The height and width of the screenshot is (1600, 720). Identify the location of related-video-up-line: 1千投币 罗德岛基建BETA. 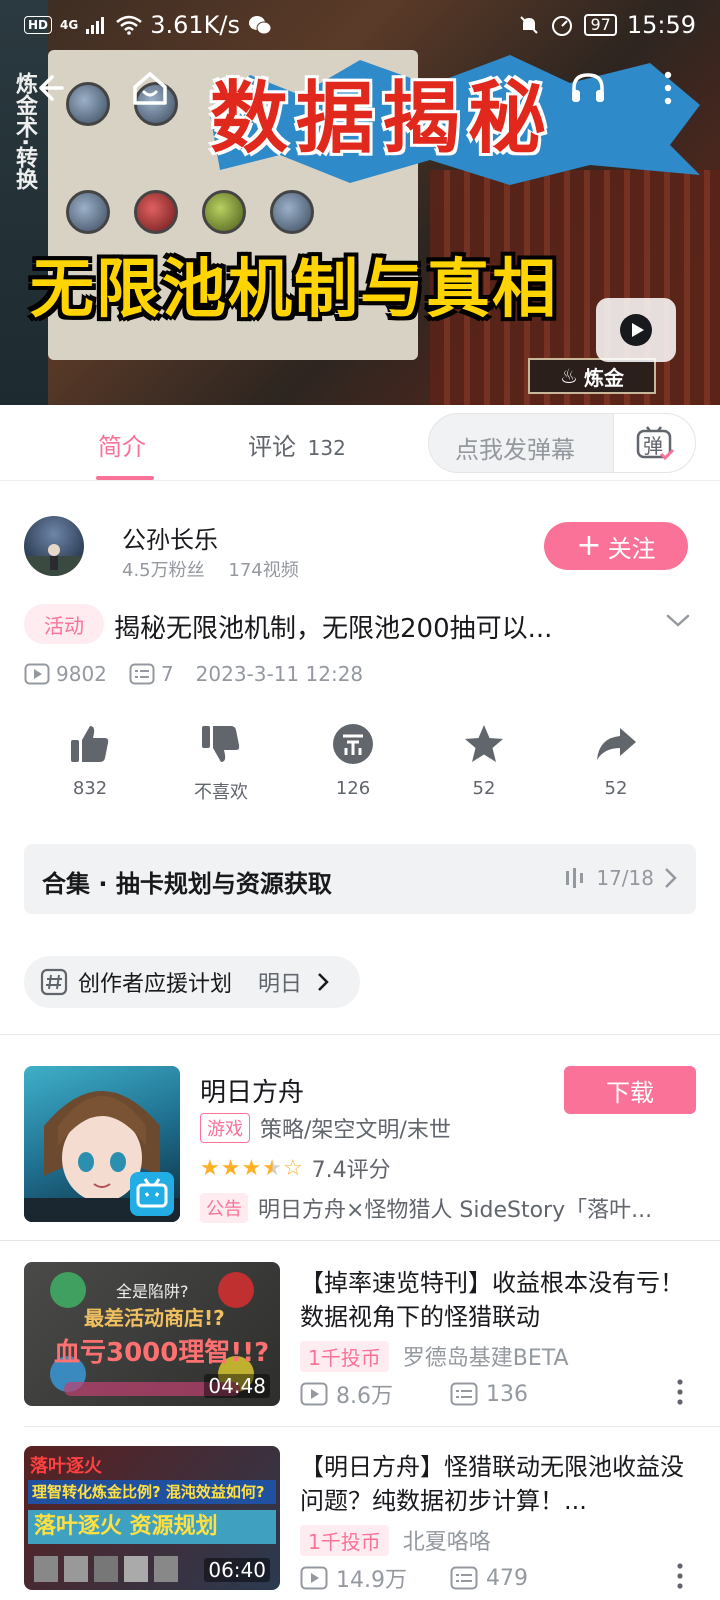
(434, 1356).